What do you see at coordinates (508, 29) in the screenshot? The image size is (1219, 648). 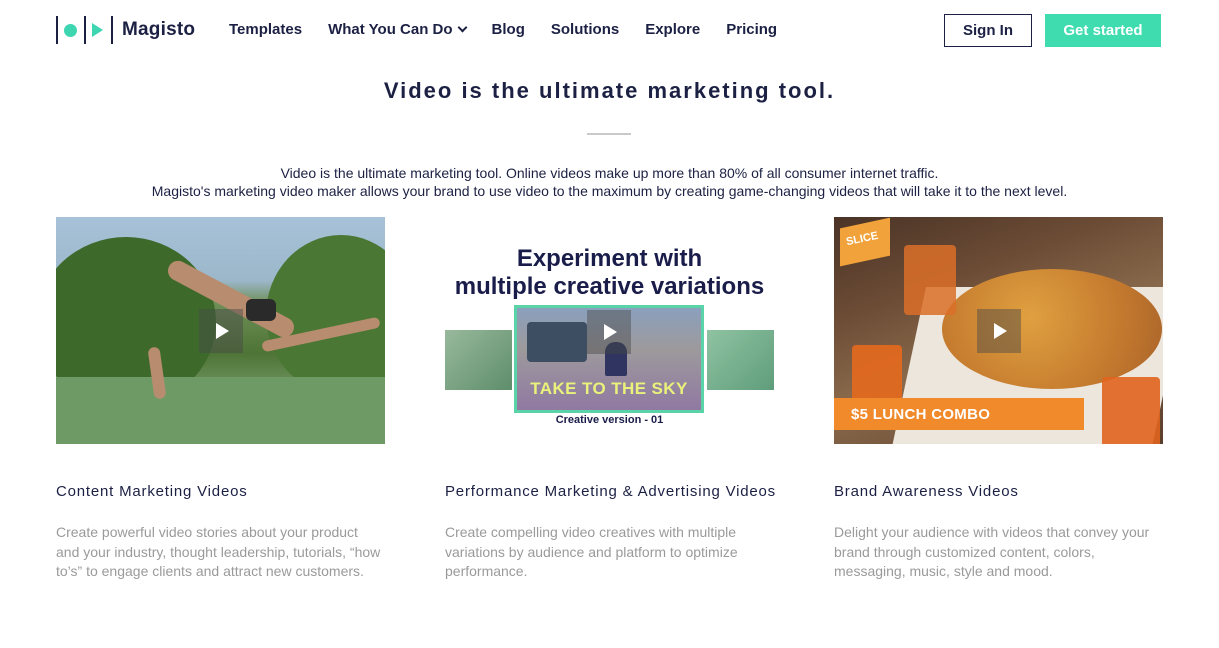 I see `nav-blog: Blog` at bounding box center [508, 29].